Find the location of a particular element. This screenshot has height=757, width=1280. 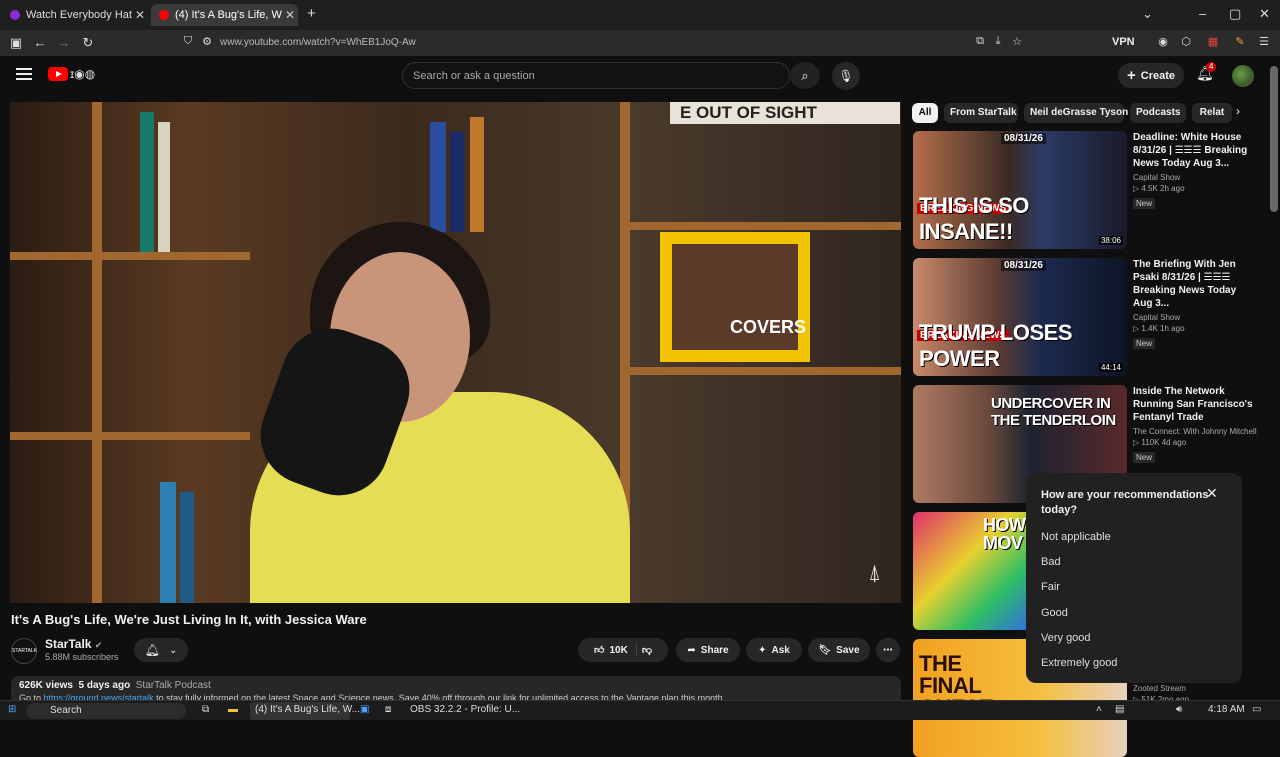

taskbar-app-icon: ⧈ is located at coordinates (388, 709).